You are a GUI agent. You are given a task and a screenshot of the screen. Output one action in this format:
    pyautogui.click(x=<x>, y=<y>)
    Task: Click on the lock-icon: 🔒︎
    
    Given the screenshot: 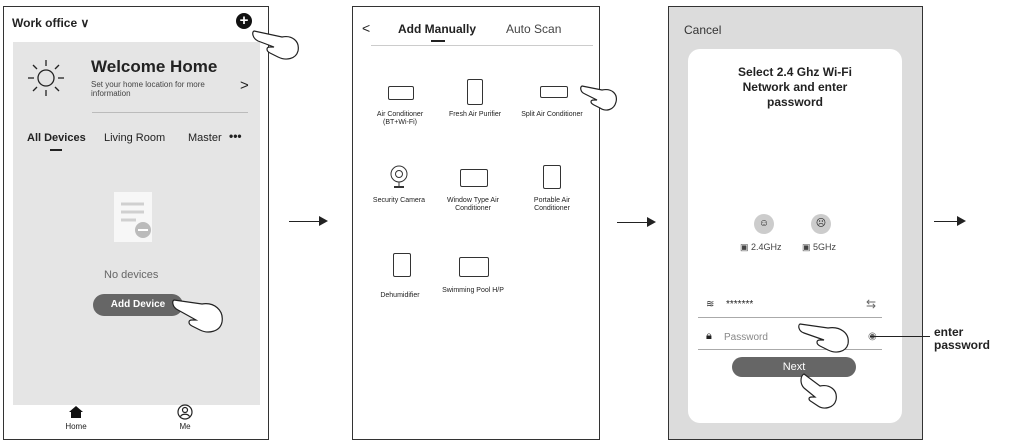 What is the action you would take?
    pyautogui.click(x=709, y=336)
    